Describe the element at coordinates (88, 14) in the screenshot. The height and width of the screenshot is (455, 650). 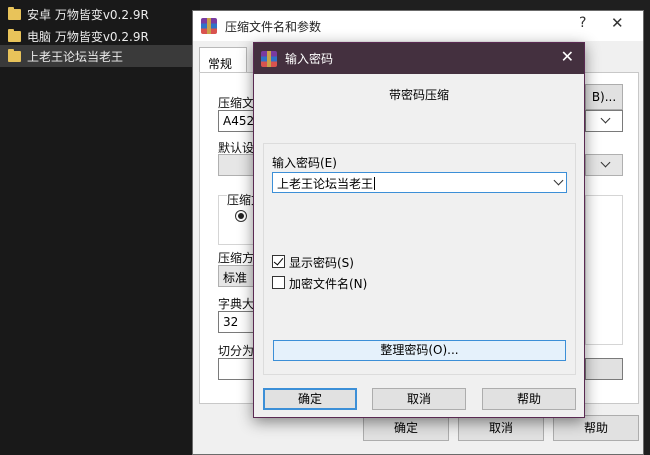
I see `list-item-label: 安卓 万物皆变v0.2.9R` at that location.